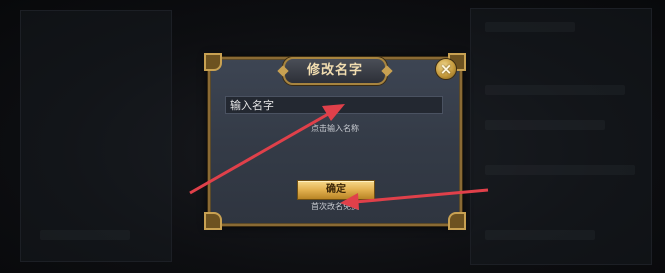 This screenshot has width=665, height=273. I want to click on close-icon: ×, so click(446, 68).